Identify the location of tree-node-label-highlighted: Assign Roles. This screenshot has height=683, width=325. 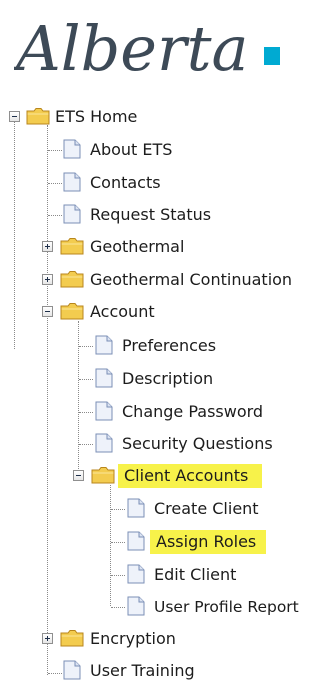
(208, 542).